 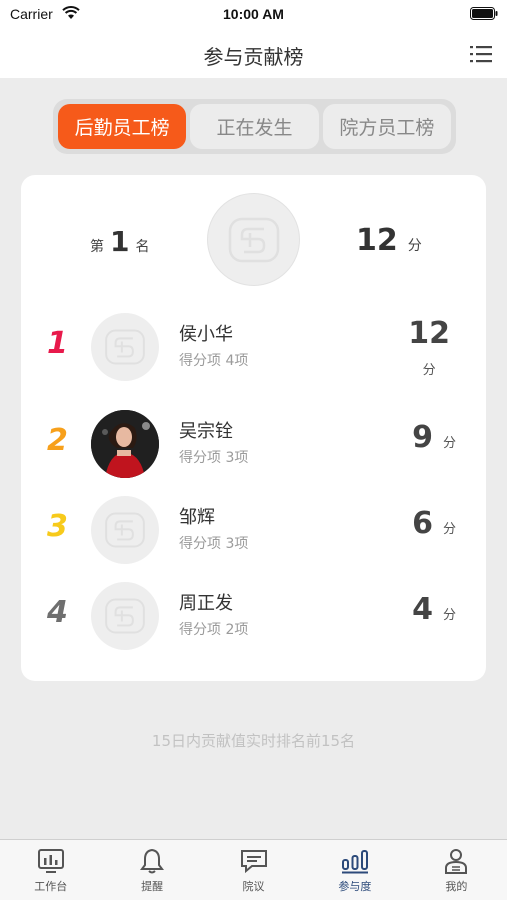 I want to click on my-rank-prefix: 第, so click(x=97, y=247).